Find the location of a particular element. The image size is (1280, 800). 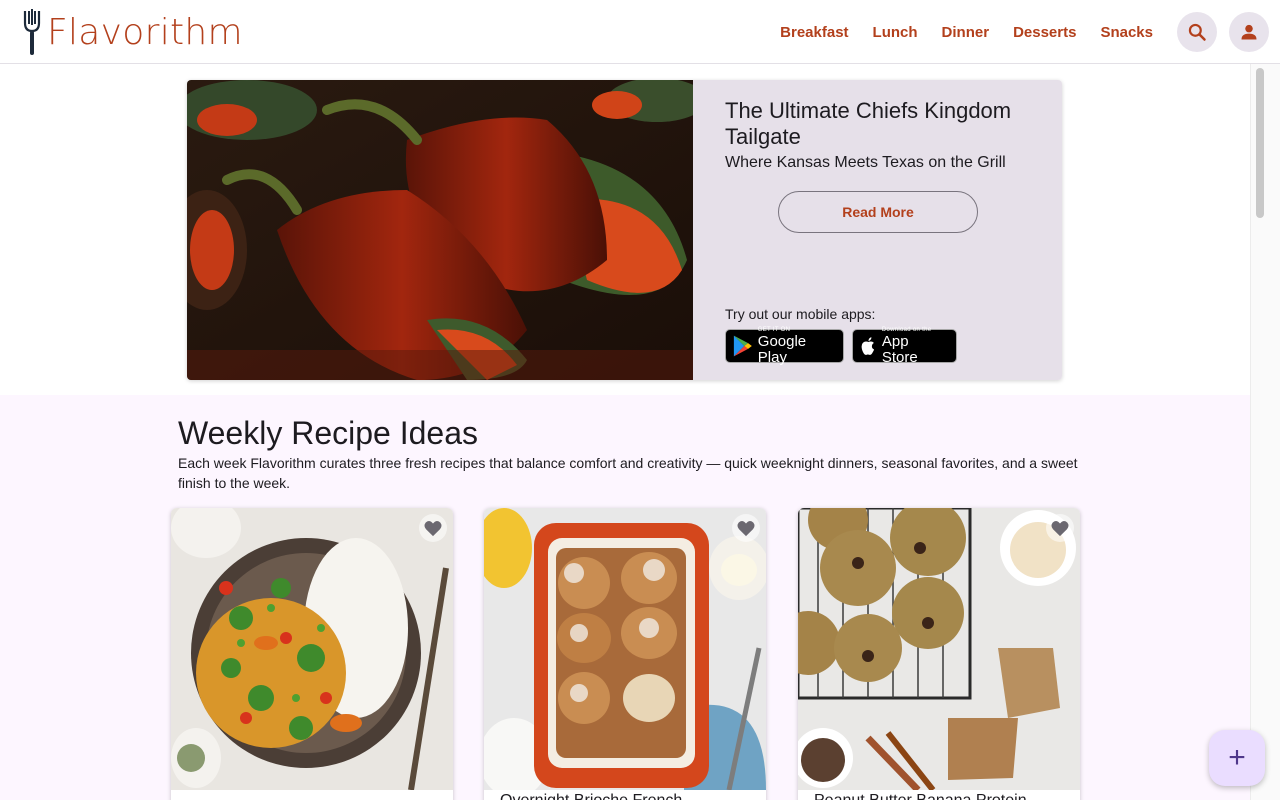

app-store-big-text: App Store is located at coordinates (899, 349).